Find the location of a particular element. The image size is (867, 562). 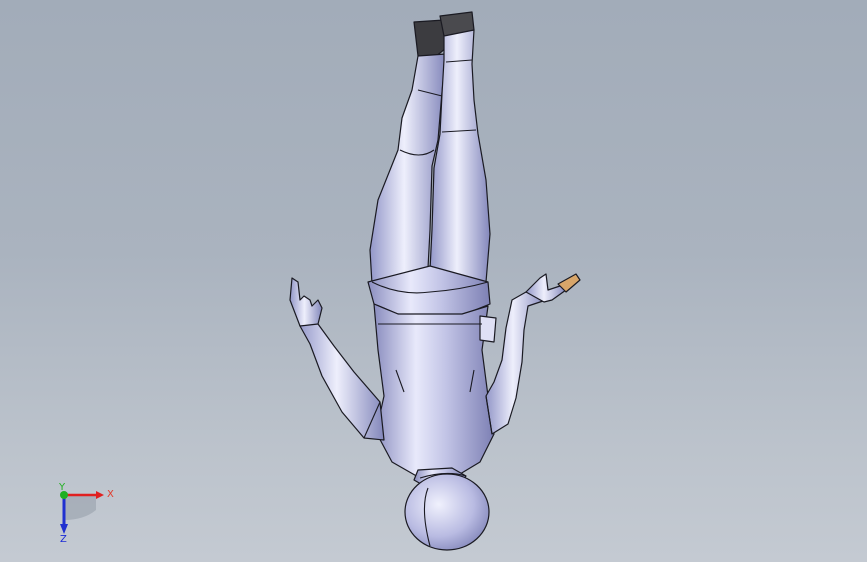

y-axis-label: Y is located at coordinates (62, 487).